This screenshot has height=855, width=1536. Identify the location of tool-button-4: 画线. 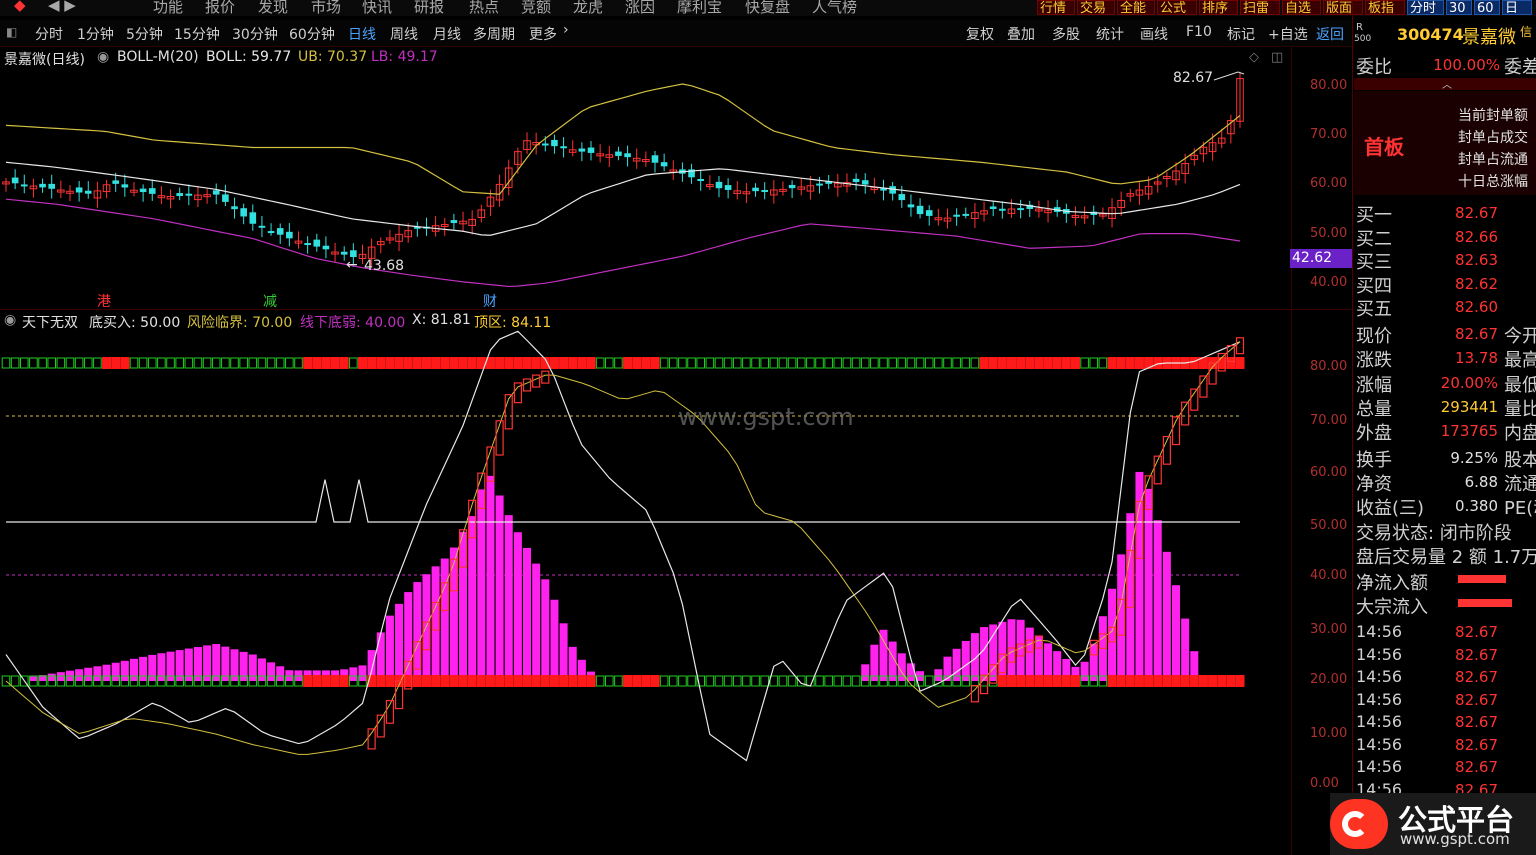
(1154, 34).